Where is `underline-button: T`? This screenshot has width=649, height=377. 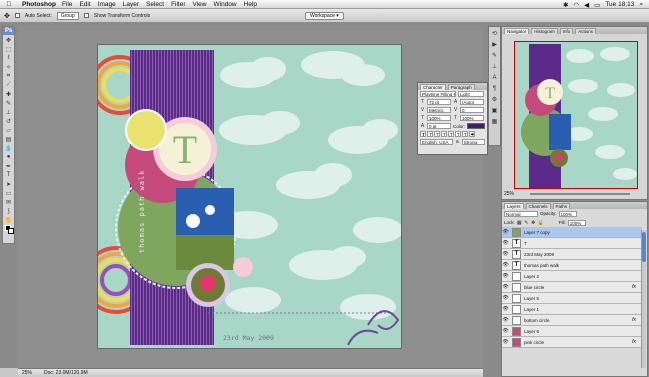
underline-button: T is located at coordinates (465, 134).